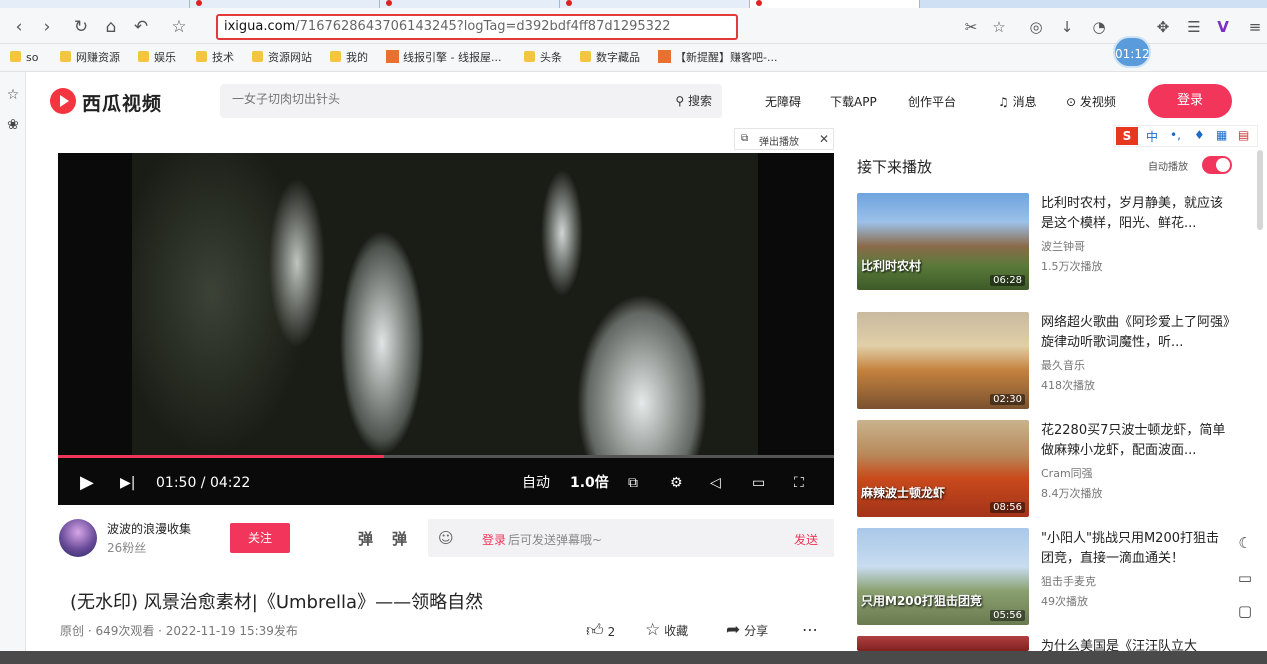 This screenshot has width=1267, height=664. I want to click on bookmark-item: 资源网站, so click(282, 58).